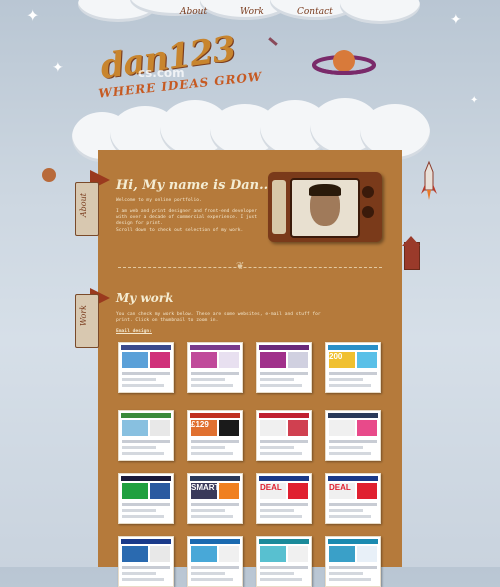 The height and width of the screenshot is (587, 500). I want to click on nav-contact: Contact, so click(315, 12).